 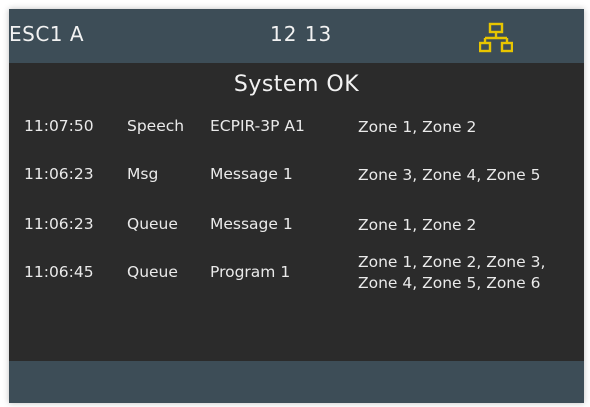 What do you see at coordinates (257, 126) in the screenshot?
I see `event-source: ECPIR-3P A1` at bounding box center [257, 126].